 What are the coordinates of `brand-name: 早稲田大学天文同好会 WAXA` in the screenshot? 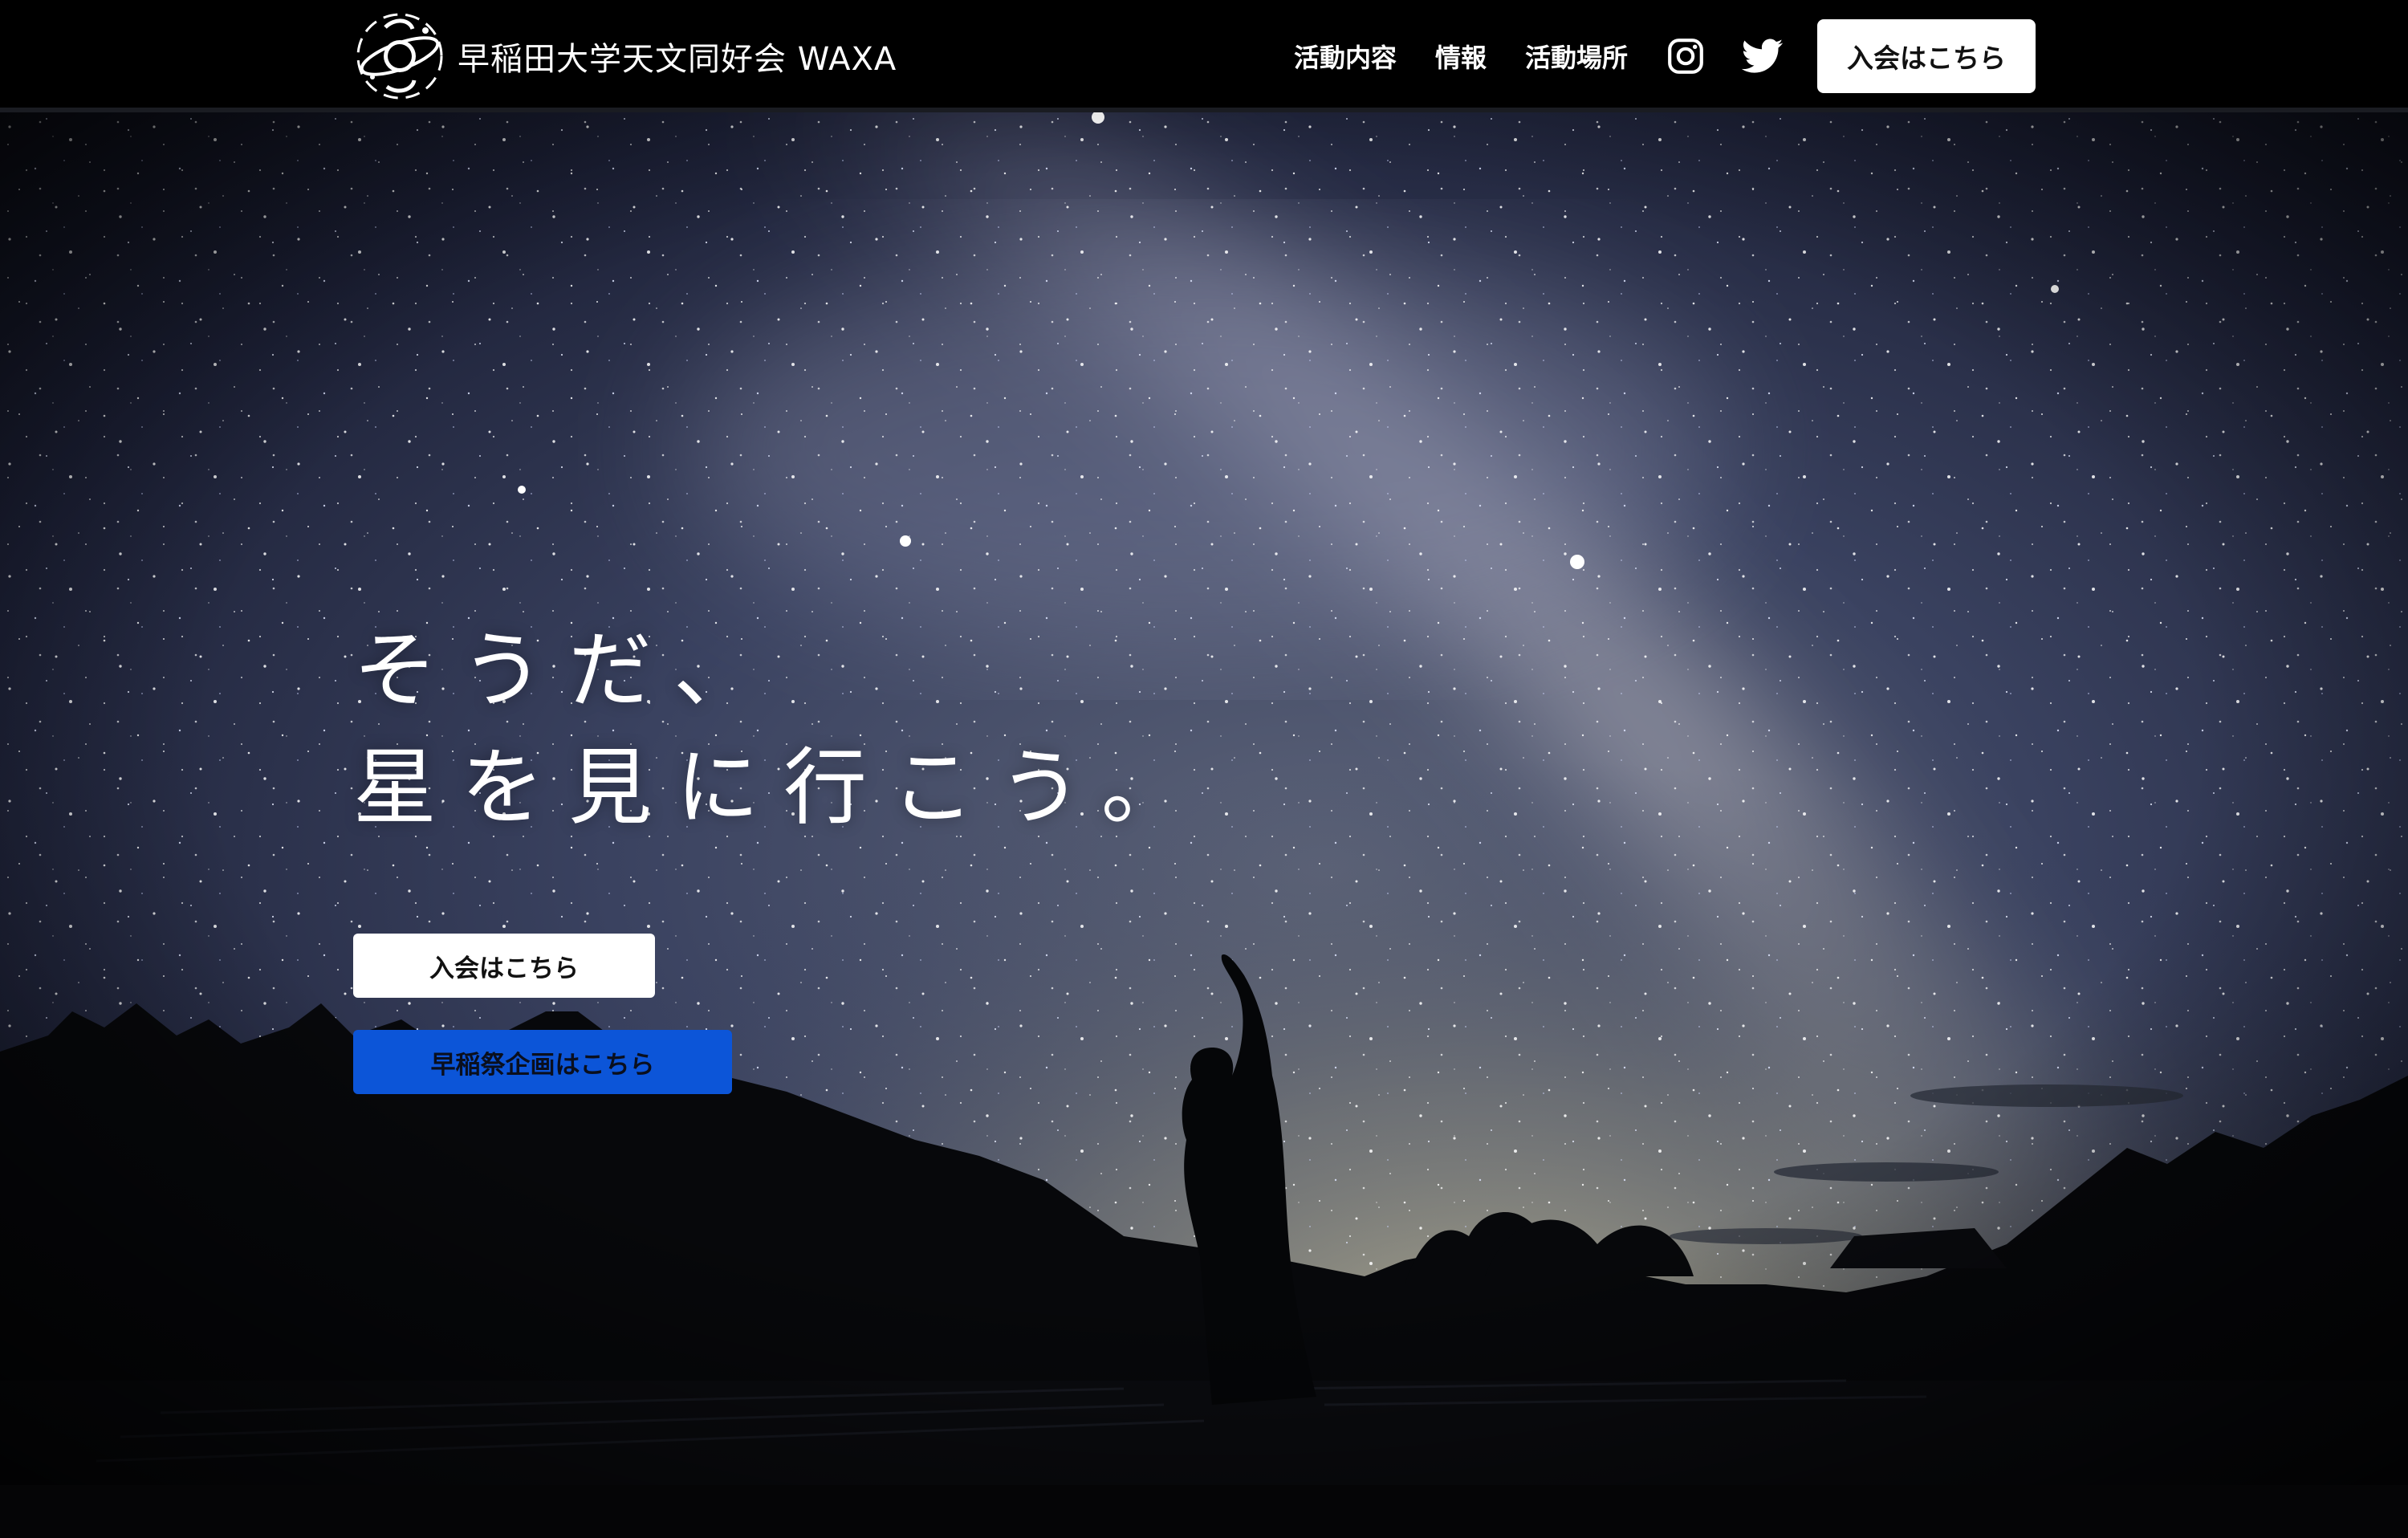 It's located at (677, 56).